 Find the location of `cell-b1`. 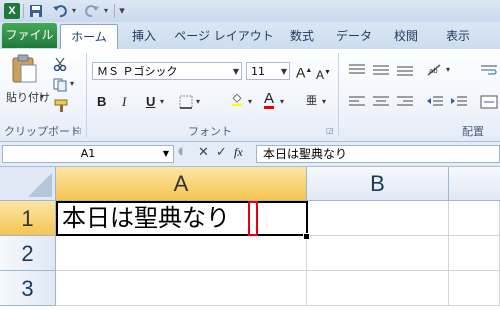

cell-b1 is located at coordinates (378, 218).